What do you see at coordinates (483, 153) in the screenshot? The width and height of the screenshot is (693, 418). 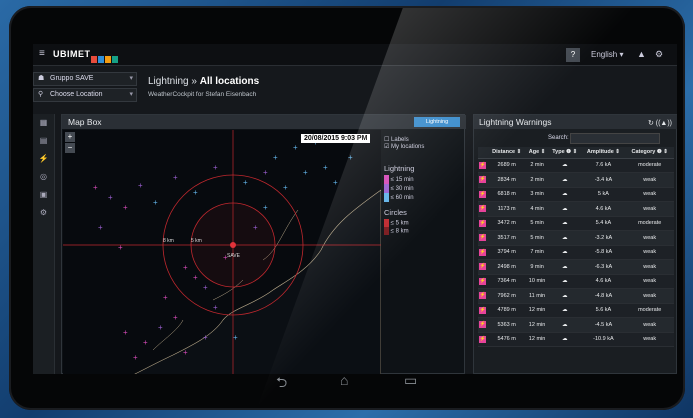 I see `column-header-flag` at bounding box center [483, 153].